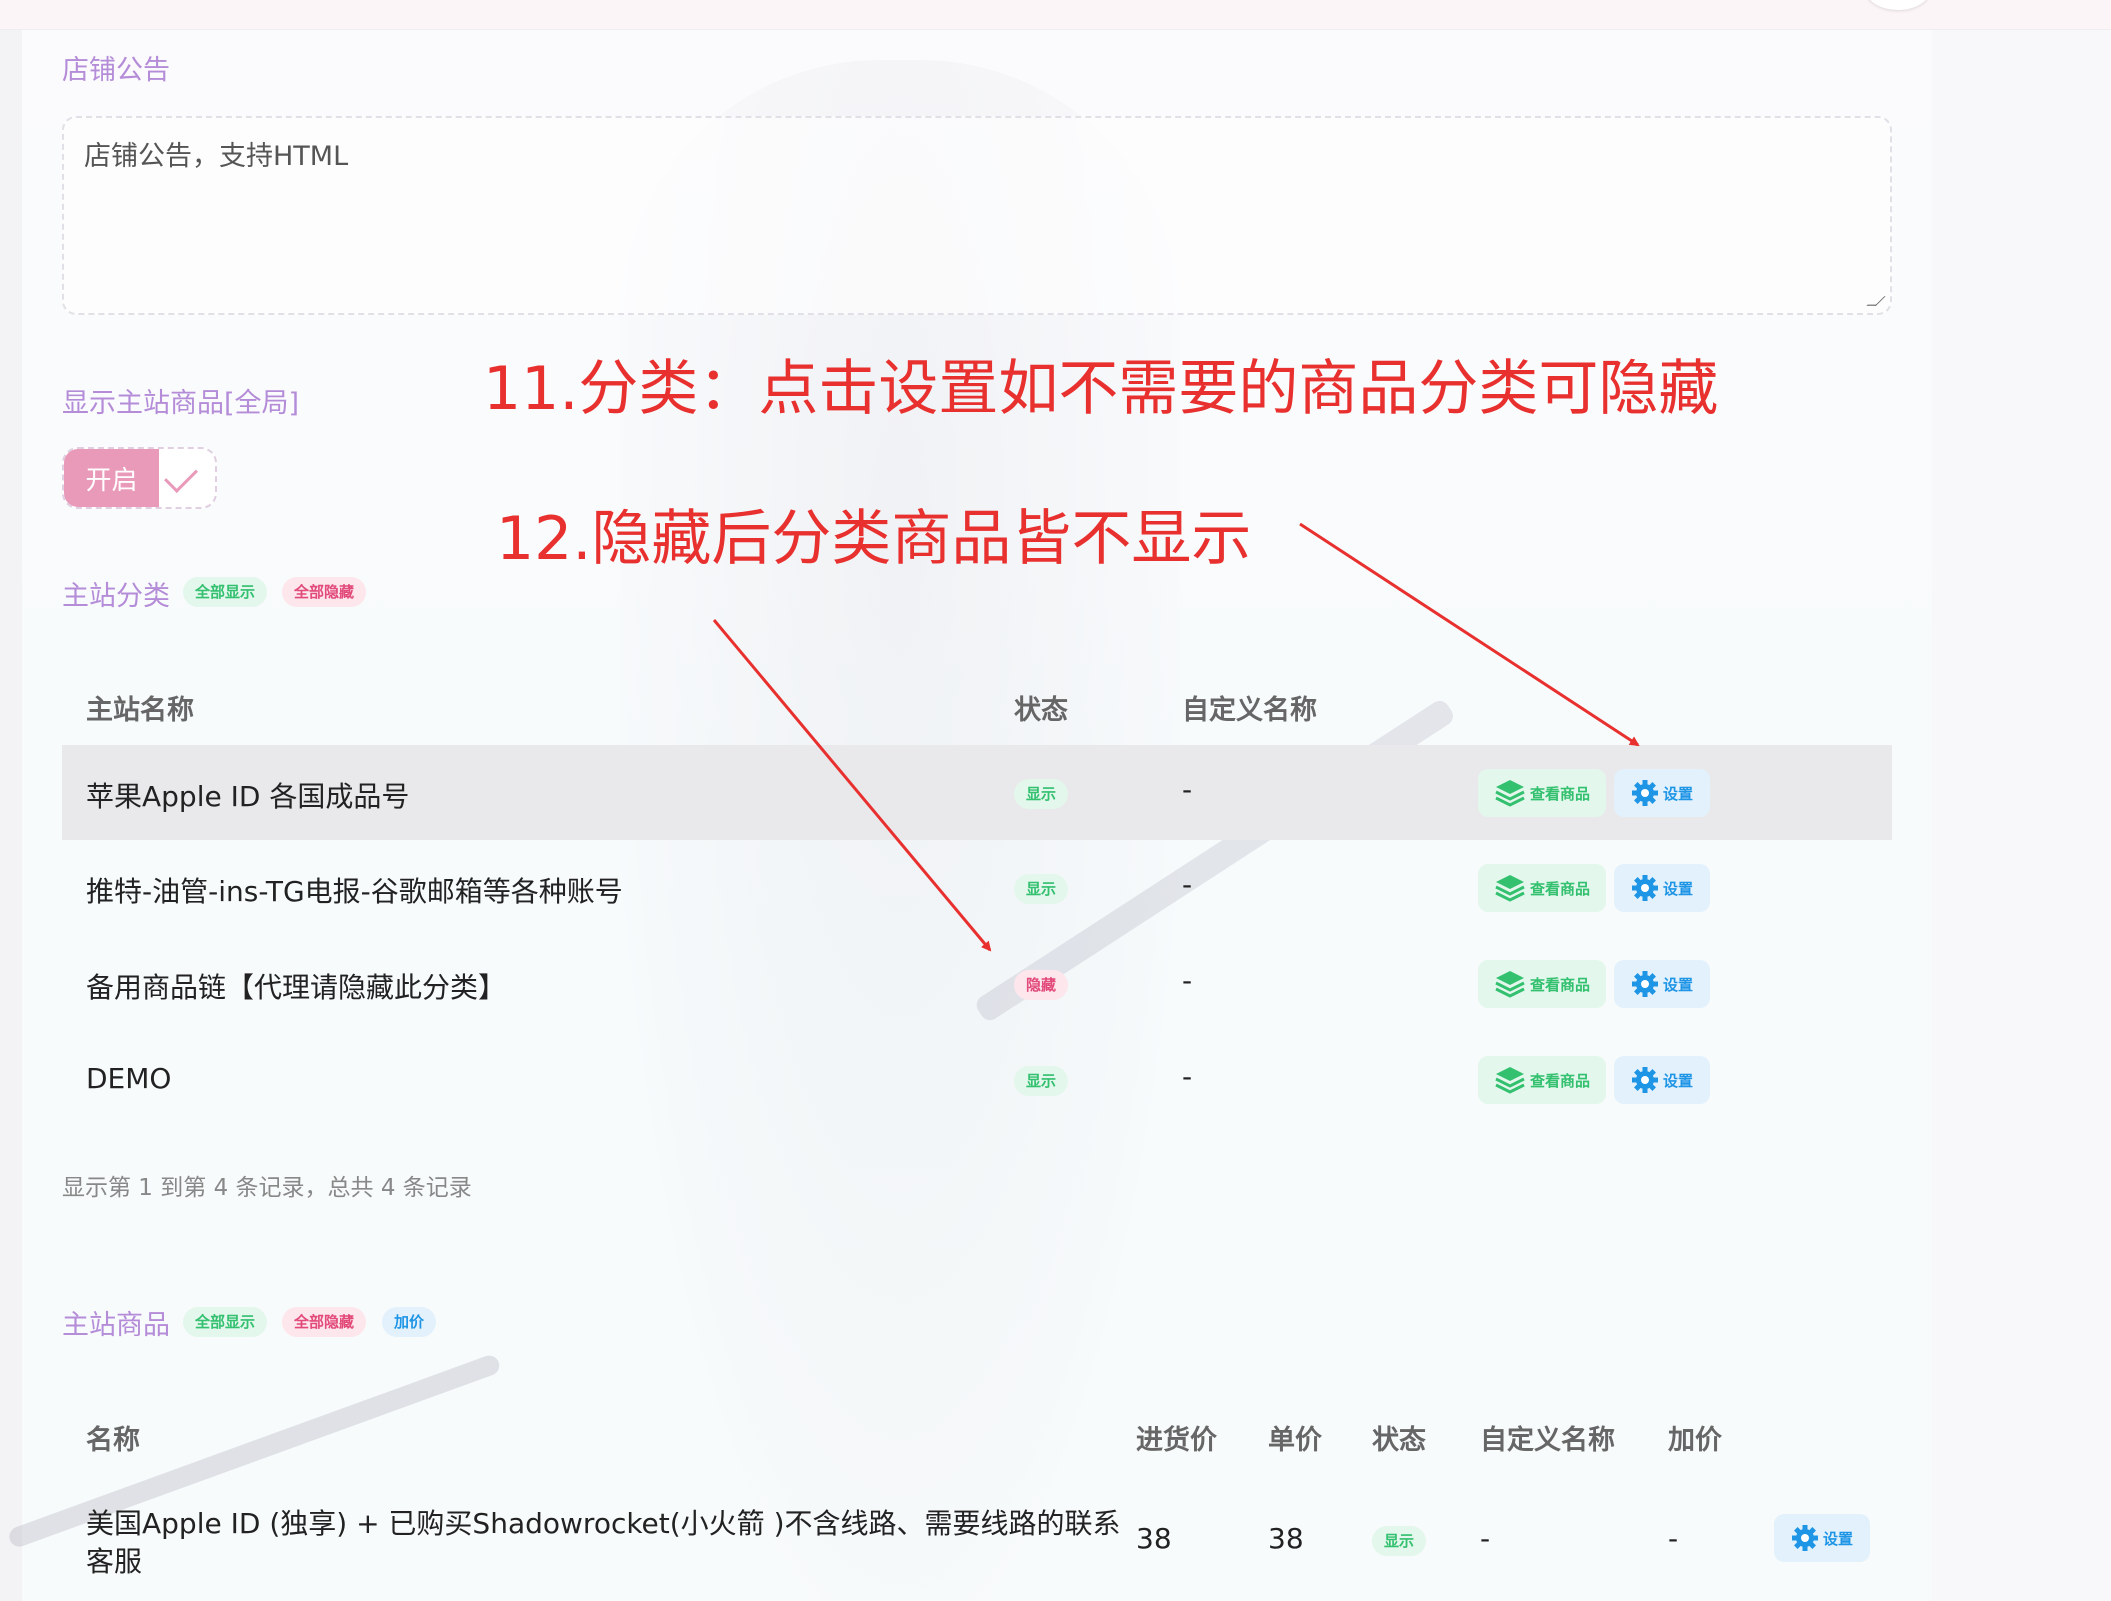  I want to click on categories-title: 主站分类, so click(116, 596).